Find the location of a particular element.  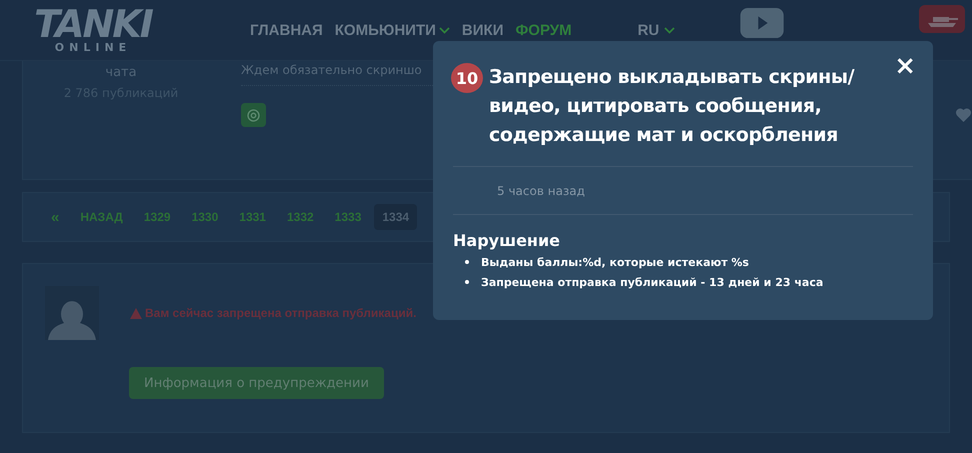

close-button: × is located at coordinates (905, 66).